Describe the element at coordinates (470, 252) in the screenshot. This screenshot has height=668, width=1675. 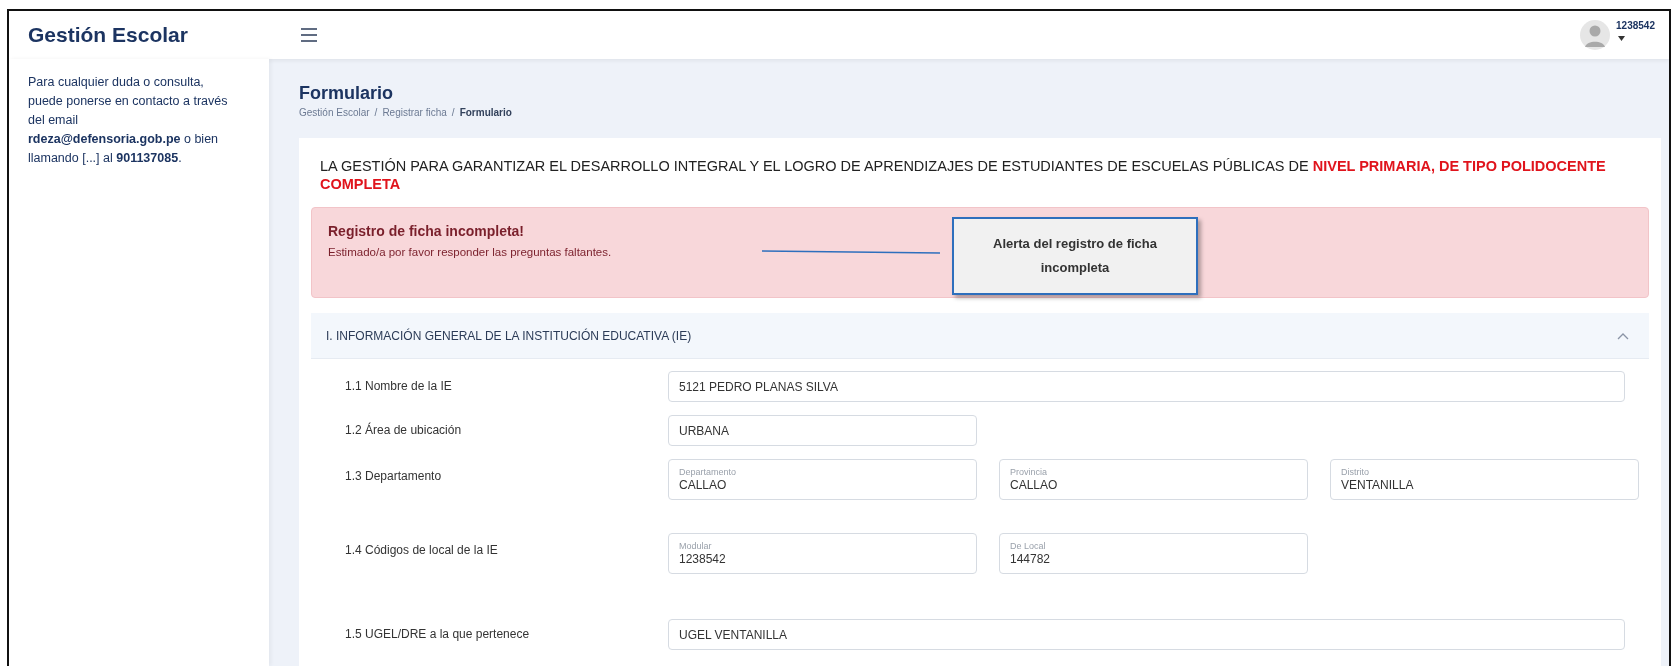
I see `alert-message: Estimado/a por favor responder las preguntas faltantes.` at that location.